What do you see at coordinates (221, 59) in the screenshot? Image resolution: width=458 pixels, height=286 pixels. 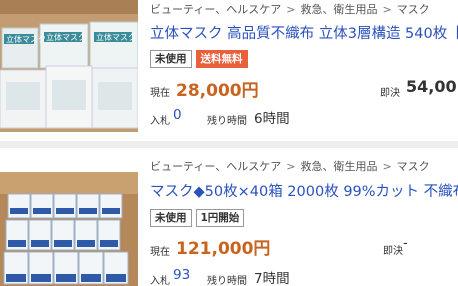 I see `free-shipping-badge: 送料無料` at bounding box center [221, 59].